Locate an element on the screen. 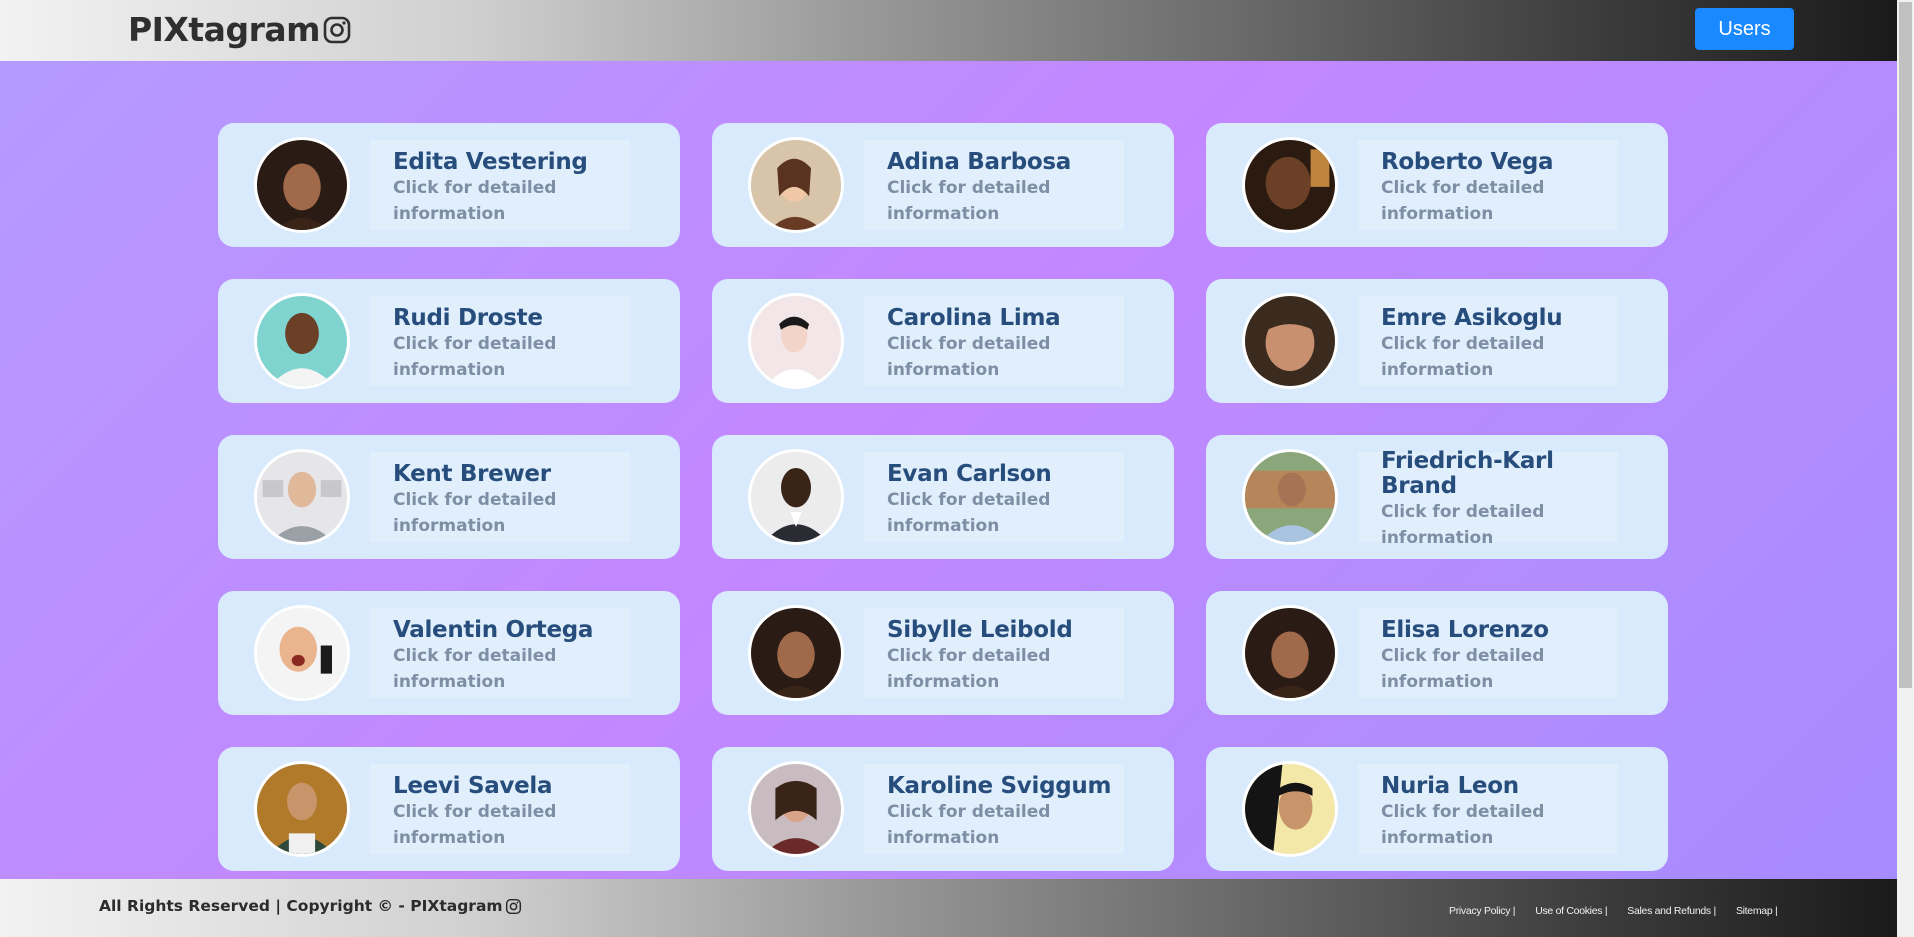 This screenshot has width=1914, height=937. user-name: Adina Barbosa is located at coordinates (979, 161).